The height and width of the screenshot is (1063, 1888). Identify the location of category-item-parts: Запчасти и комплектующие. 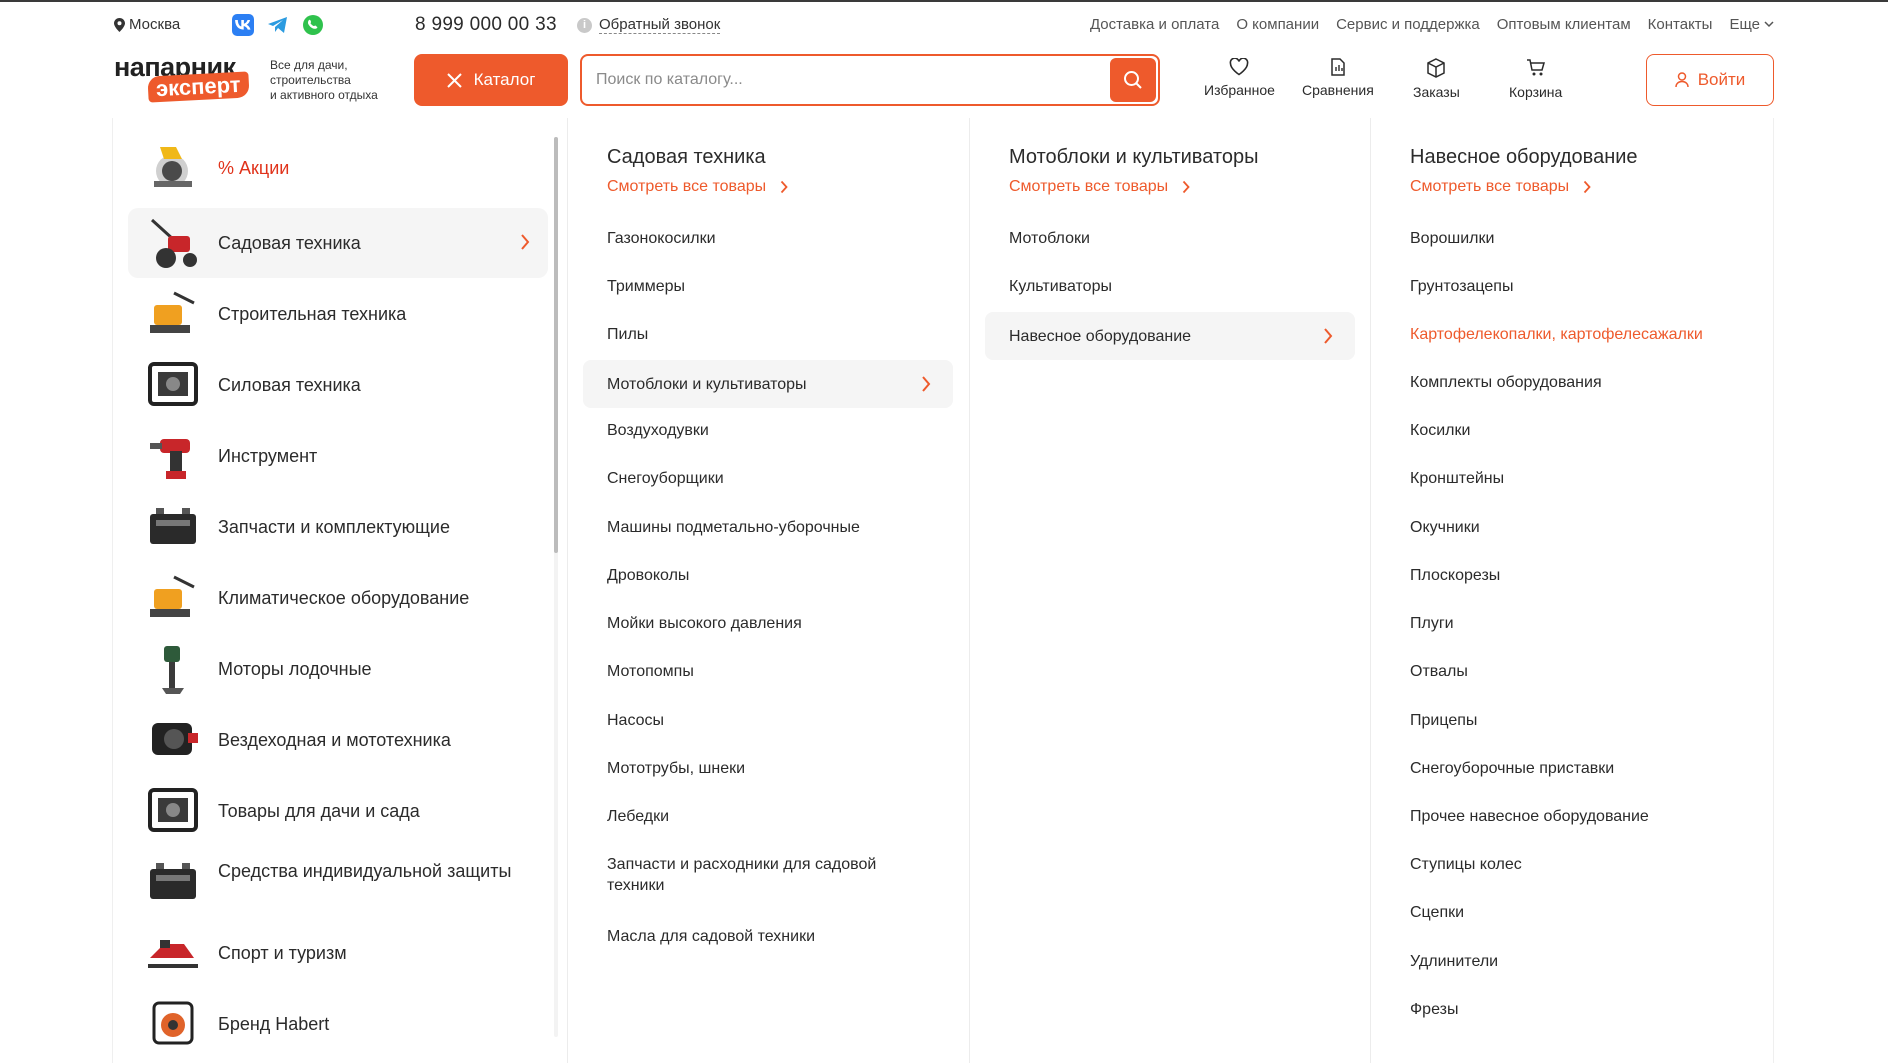
(338, 527).